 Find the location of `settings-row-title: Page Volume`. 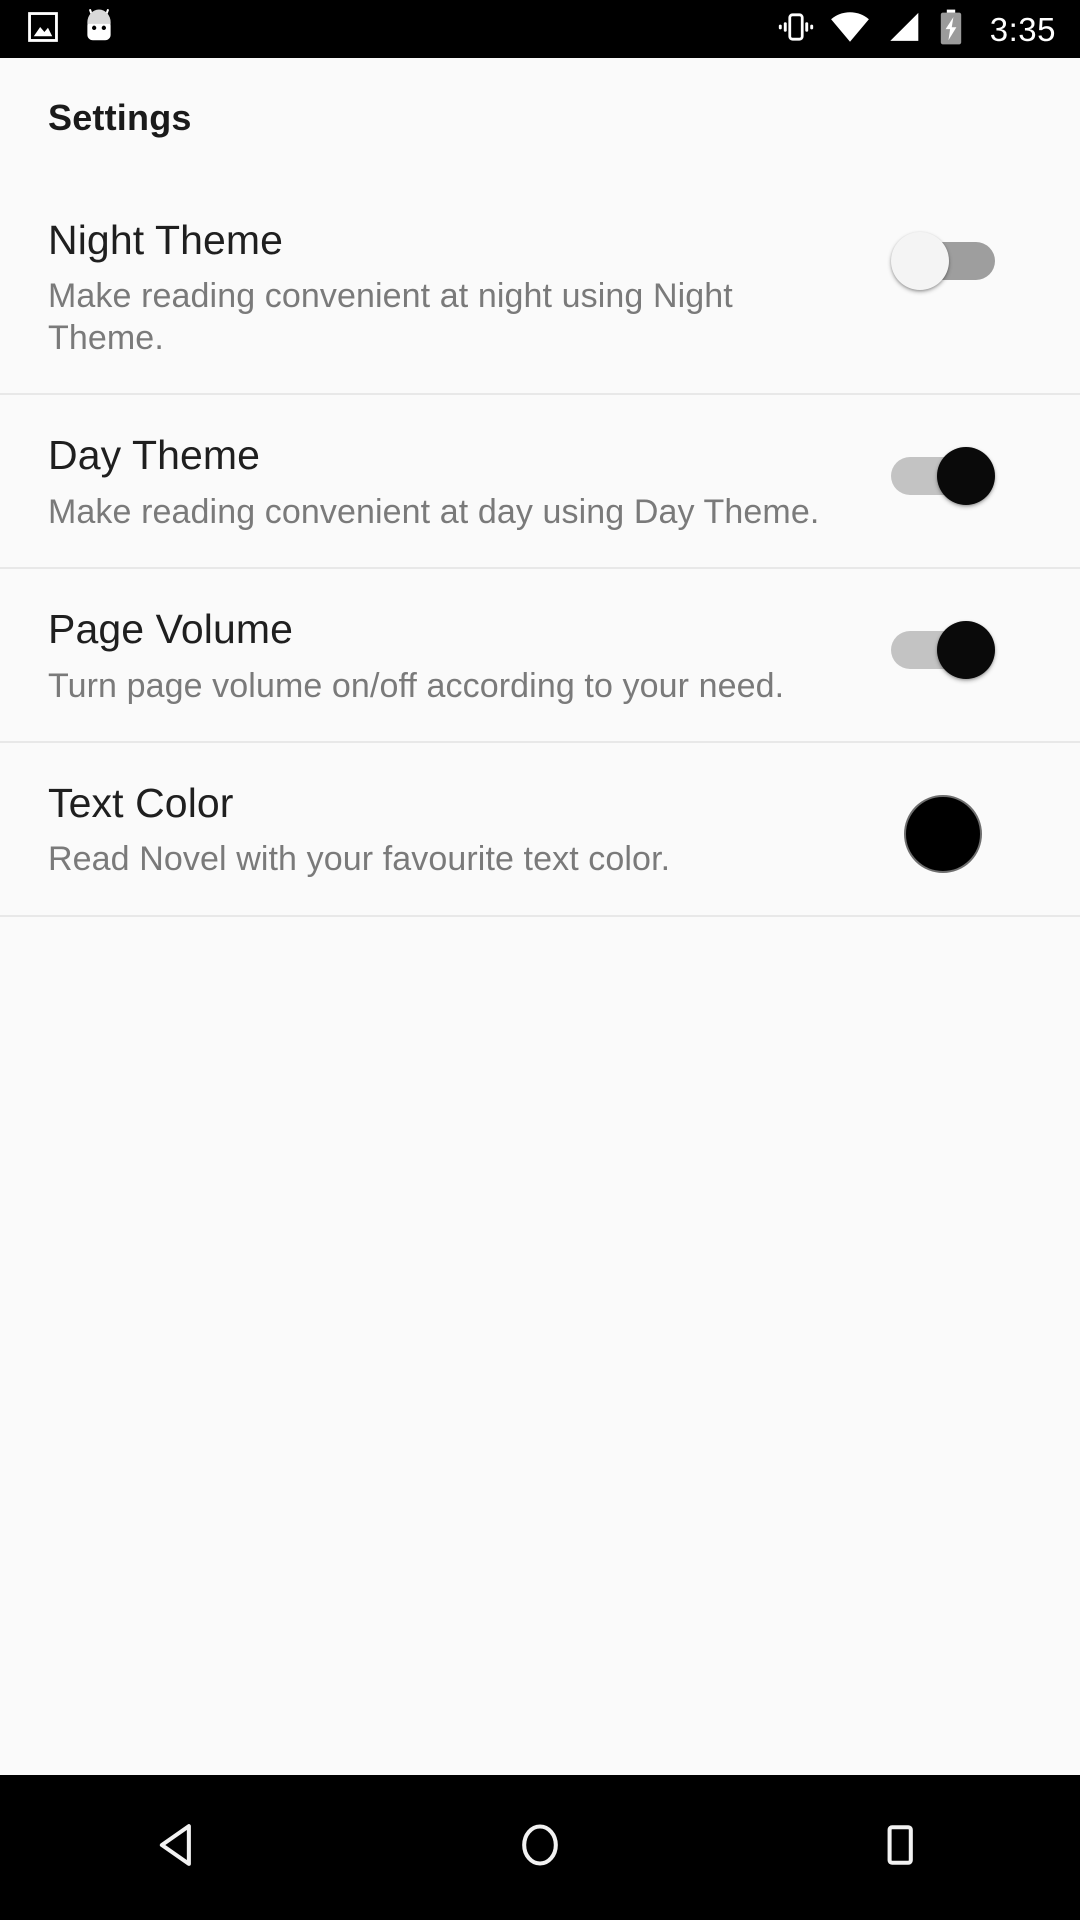

settings-row-title: Page Volume is located at coordinates (170, 629).